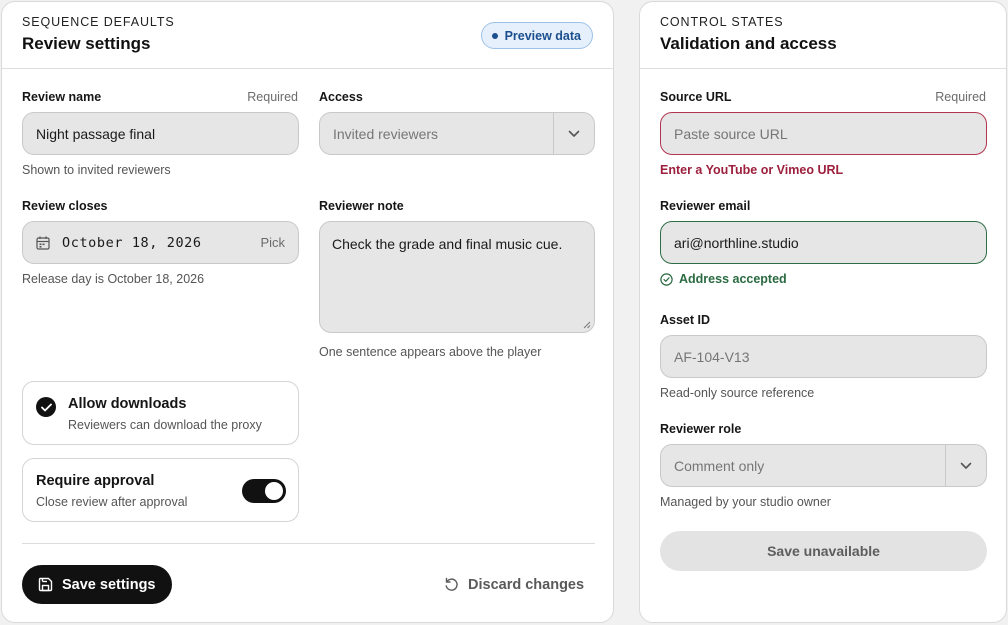 This screenshot has width=1008, height=625. Describe the element at coordinates (731, 133) in the screenshot. I see `source-url-placeholder: Paste source URL` at that location.